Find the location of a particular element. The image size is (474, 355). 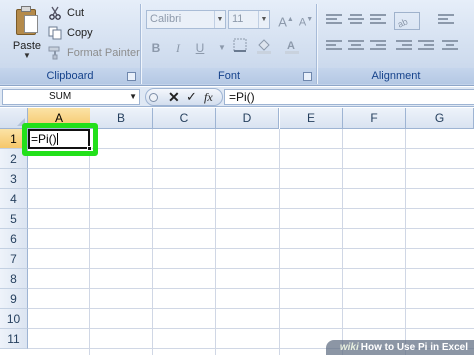

clipboard-dialog-launcher-icon is located at coordinates (131, 76).